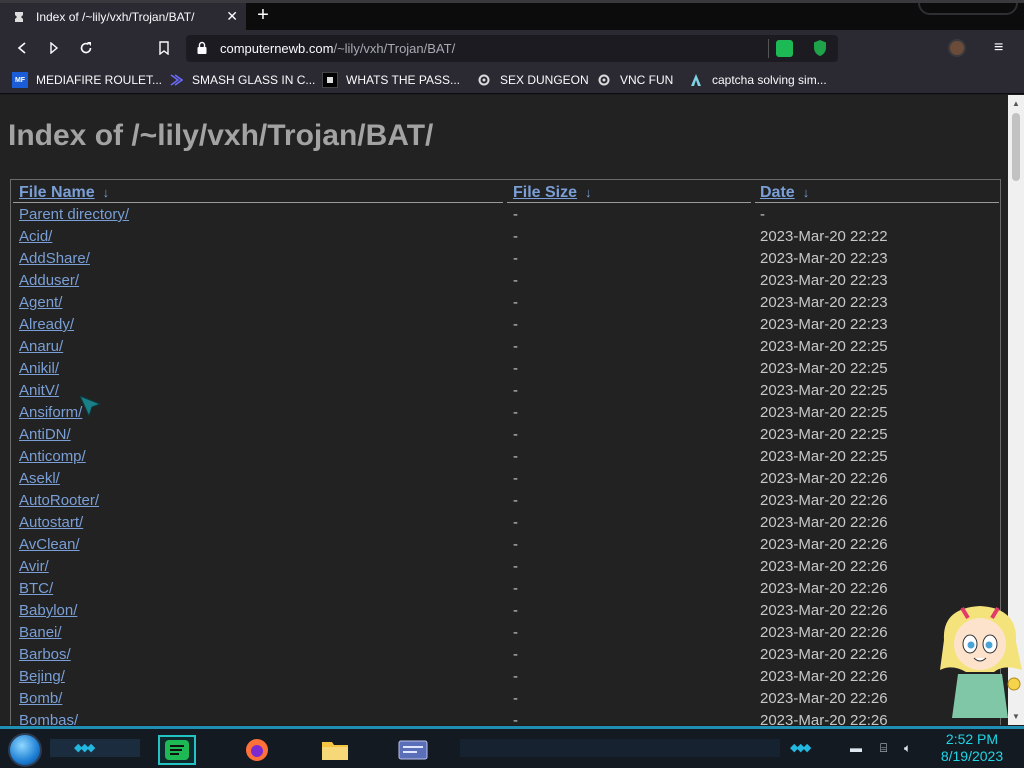 The image size is (1024, 768). I want to click on browser-tab: Index of /~lily/vxh/Trojan/BAT/ ✕, so click(123, 17).